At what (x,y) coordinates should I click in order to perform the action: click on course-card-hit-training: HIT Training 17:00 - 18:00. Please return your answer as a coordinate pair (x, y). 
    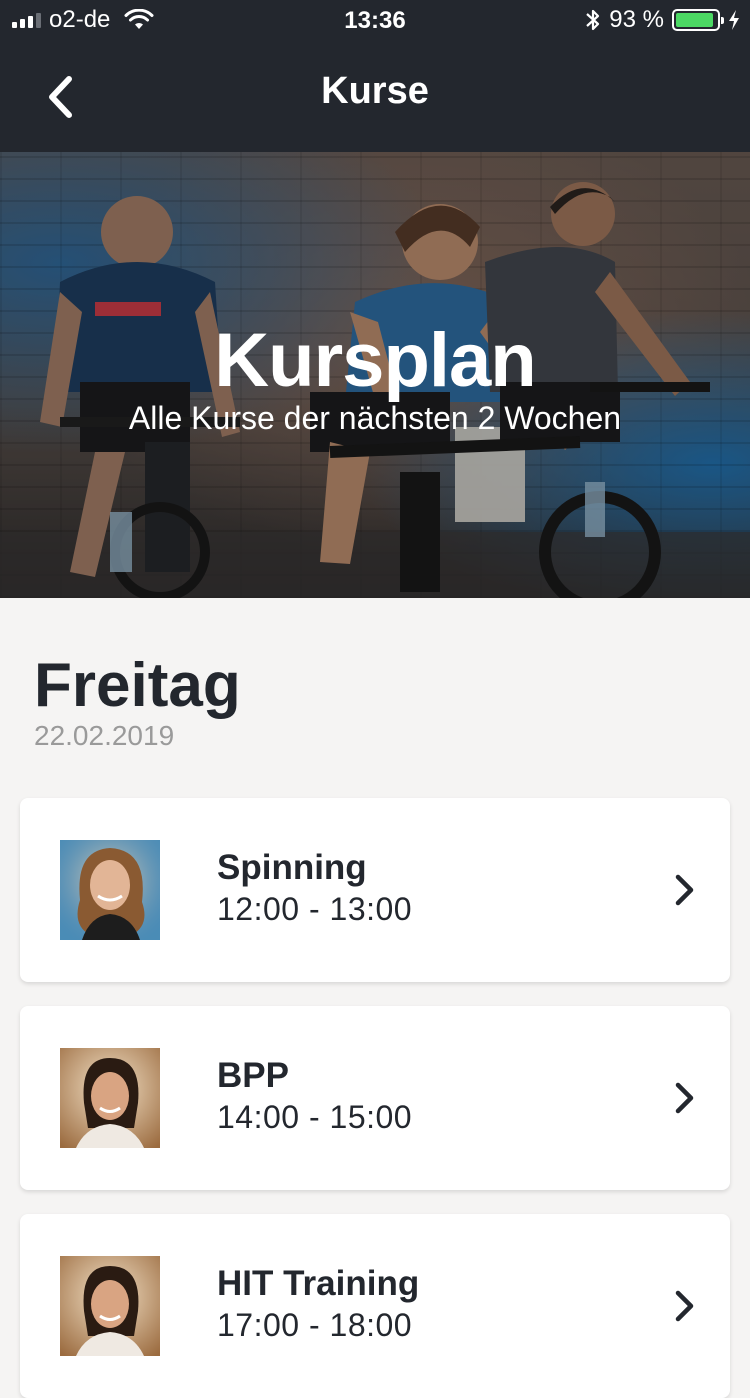
    Looking at the image, I should click on (375, 1306).